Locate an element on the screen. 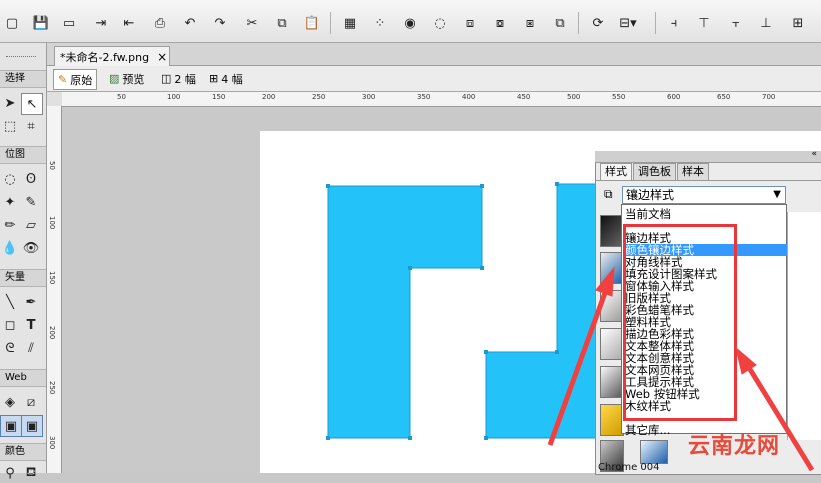 This screenshot has height=483, width=821. arrow-left-head is located at coordinates (605, 281).